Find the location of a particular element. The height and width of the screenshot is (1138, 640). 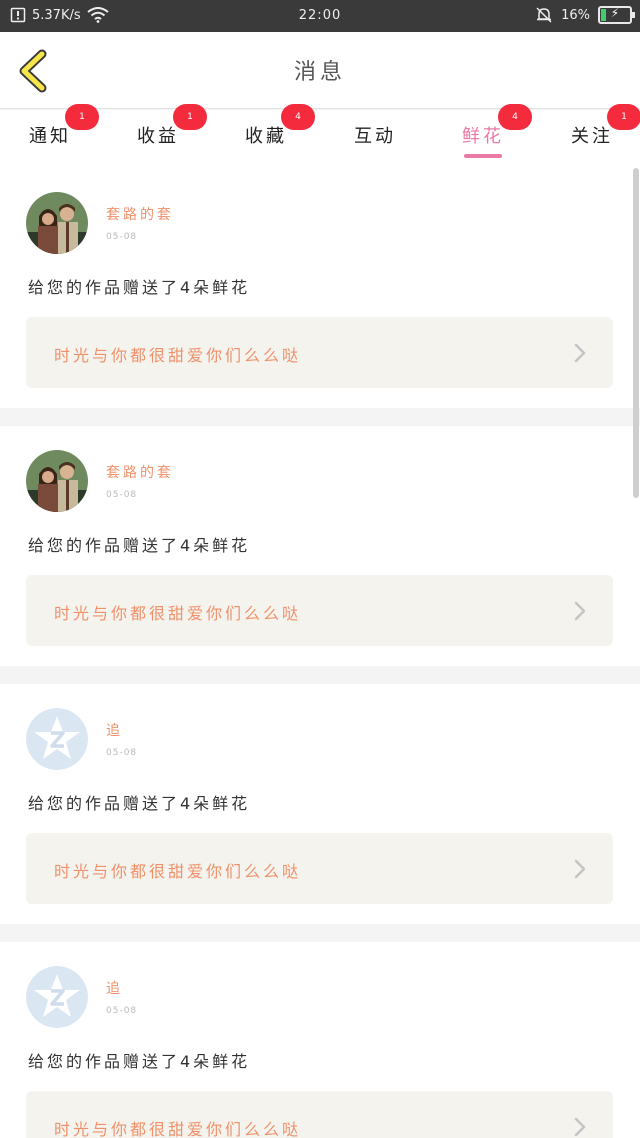

battery-icon: ⚡ is located at coordinates (616, 15).